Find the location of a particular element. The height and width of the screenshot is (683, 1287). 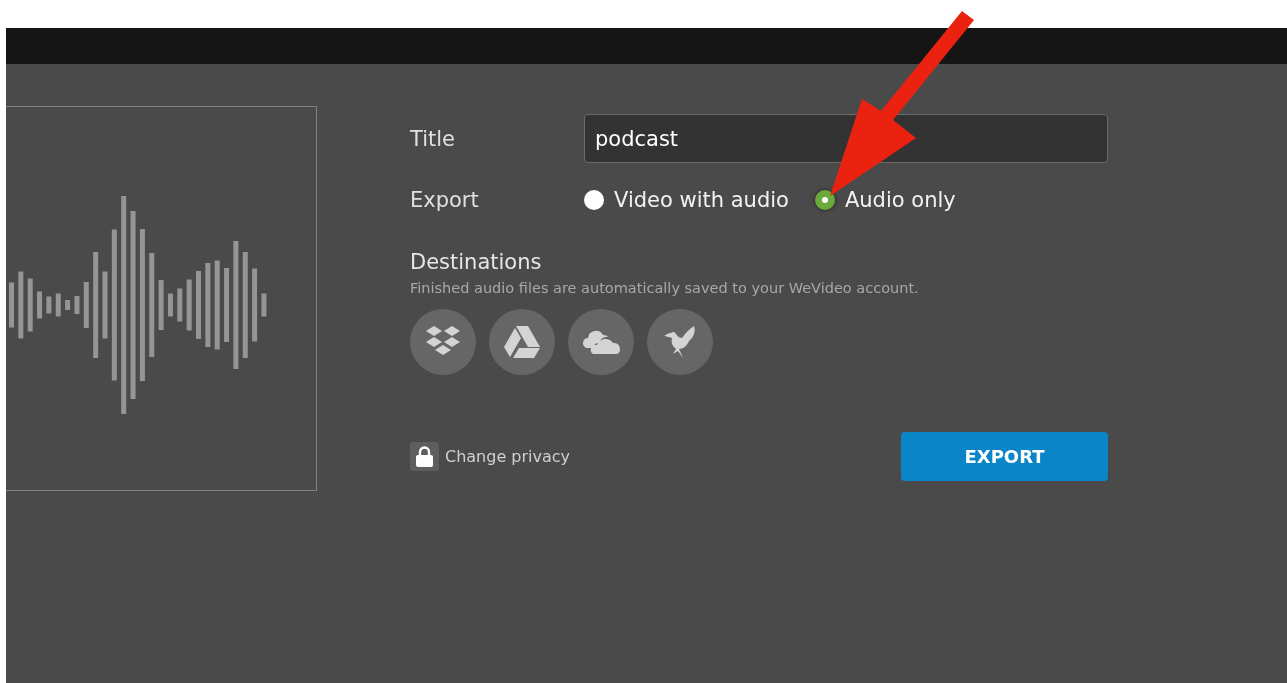

change-privacy-link: Change privacy is located at coordinates (490, 456).